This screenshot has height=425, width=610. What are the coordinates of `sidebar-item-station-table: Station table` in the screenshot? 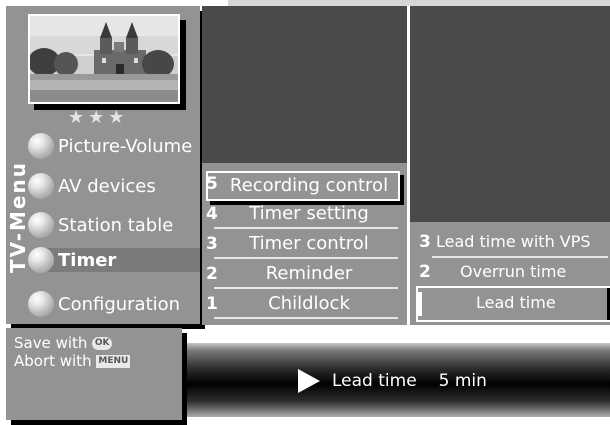 It's located at (113, 225).